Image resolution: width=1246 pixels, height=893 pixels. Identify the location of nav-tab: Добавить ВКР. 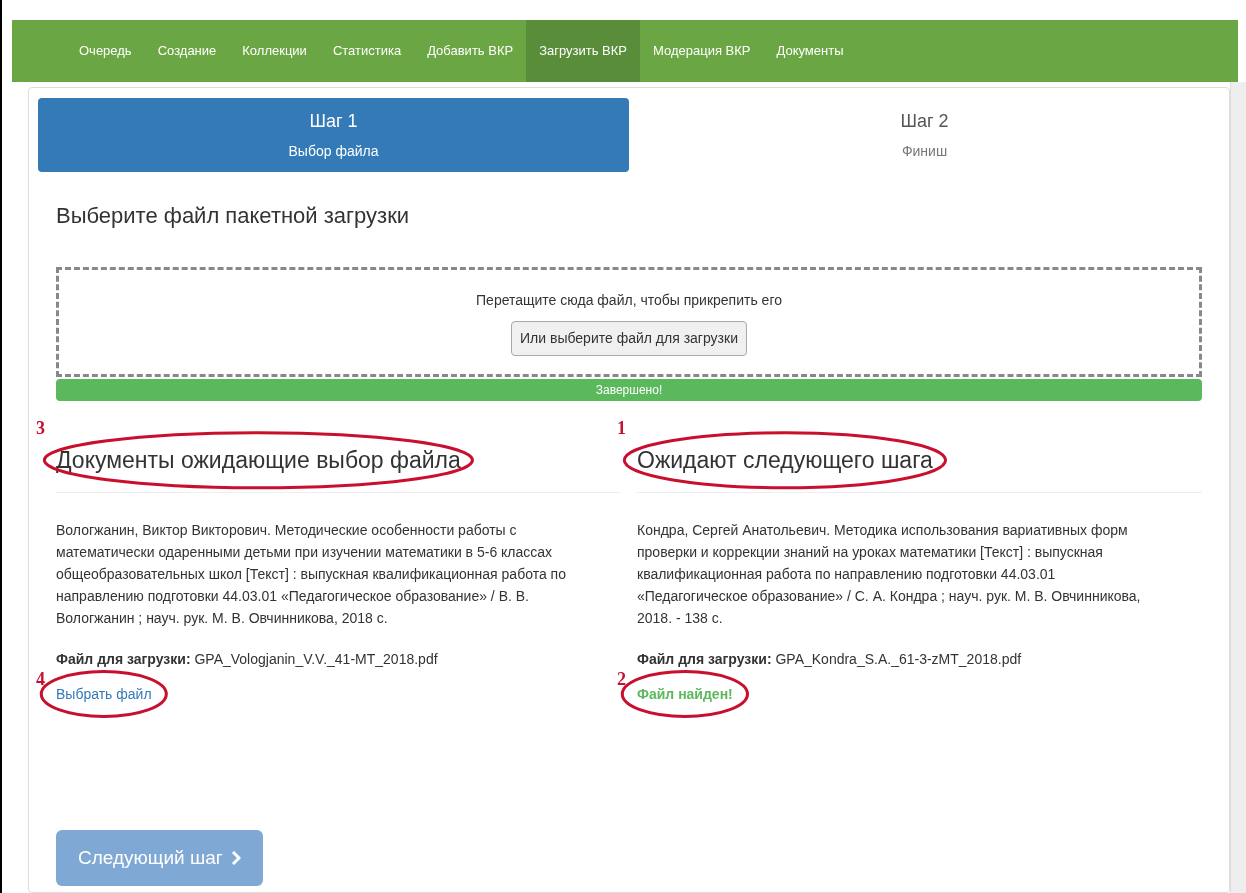
(470, 51).